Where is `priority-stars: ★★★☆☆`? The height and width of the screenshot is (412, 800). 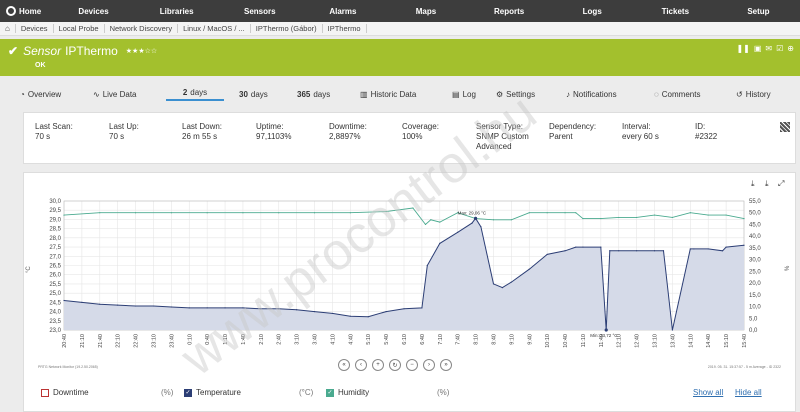
priority-stars: ★★★☆☆ is located at coordinates (141, 51).